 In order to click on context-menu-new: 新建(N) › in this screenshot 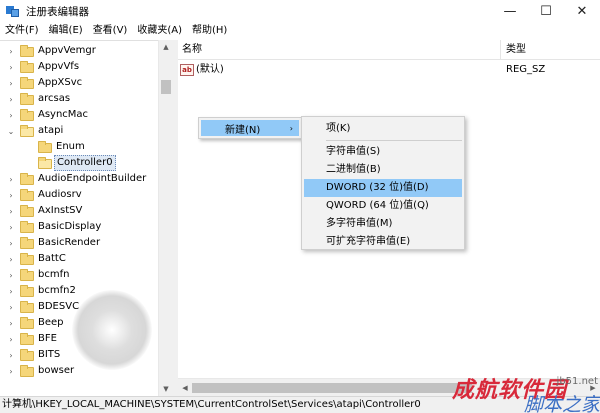, I will do `click(250, 128)`.